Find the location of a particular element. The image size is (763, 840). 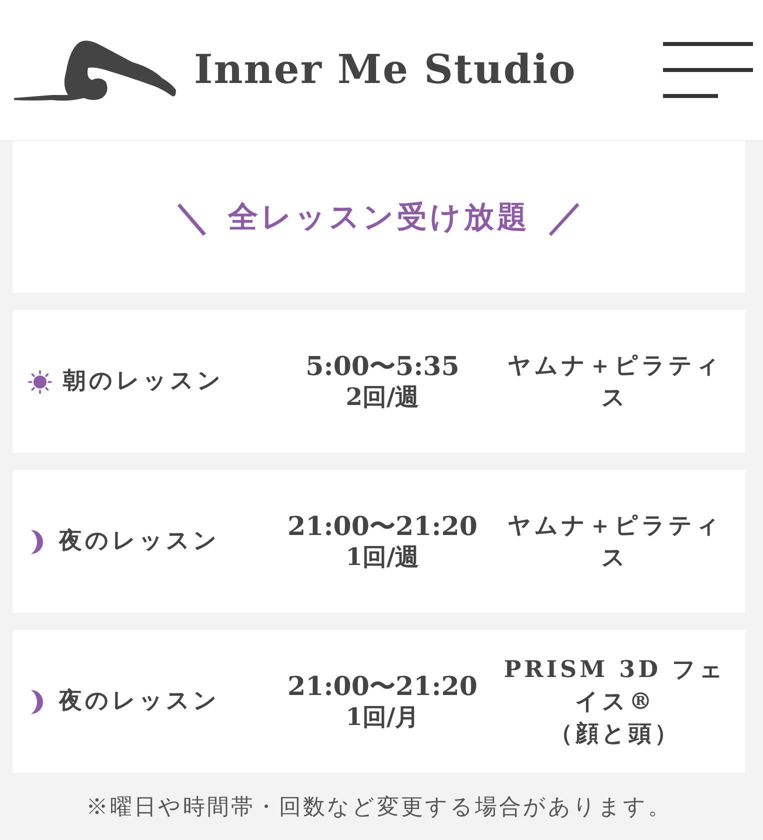

logo-icon is located at coordinates (95, 70).